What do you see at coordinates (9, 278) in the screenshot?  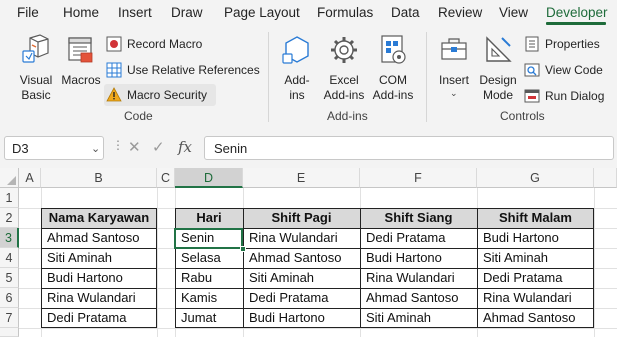 I see `row-header-5: 5` at bounding box center [9, 278].